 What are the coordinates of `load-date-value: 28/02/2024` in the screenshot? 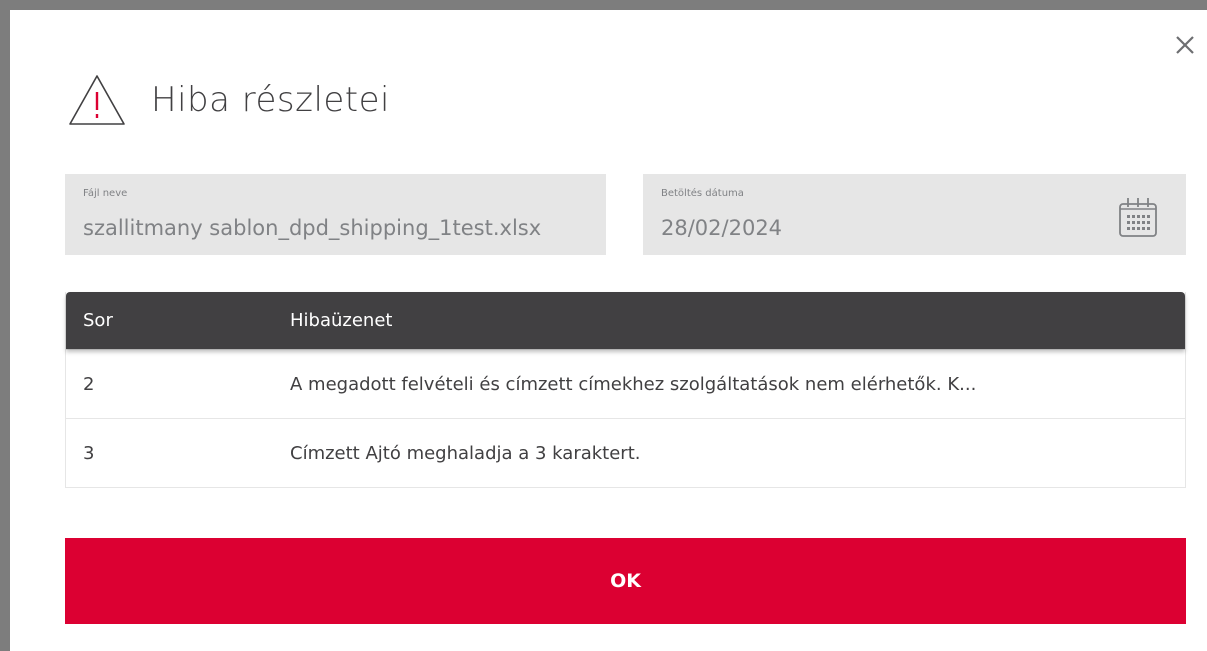 It's located at (722, 228).